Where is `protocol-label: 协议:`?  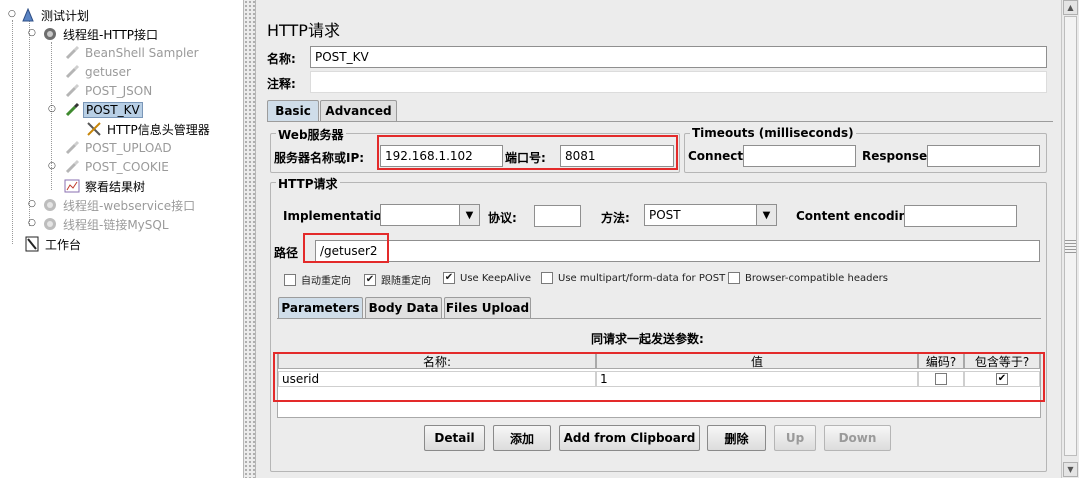 protocol-label: 协议: is located at coordinates (502, 218).